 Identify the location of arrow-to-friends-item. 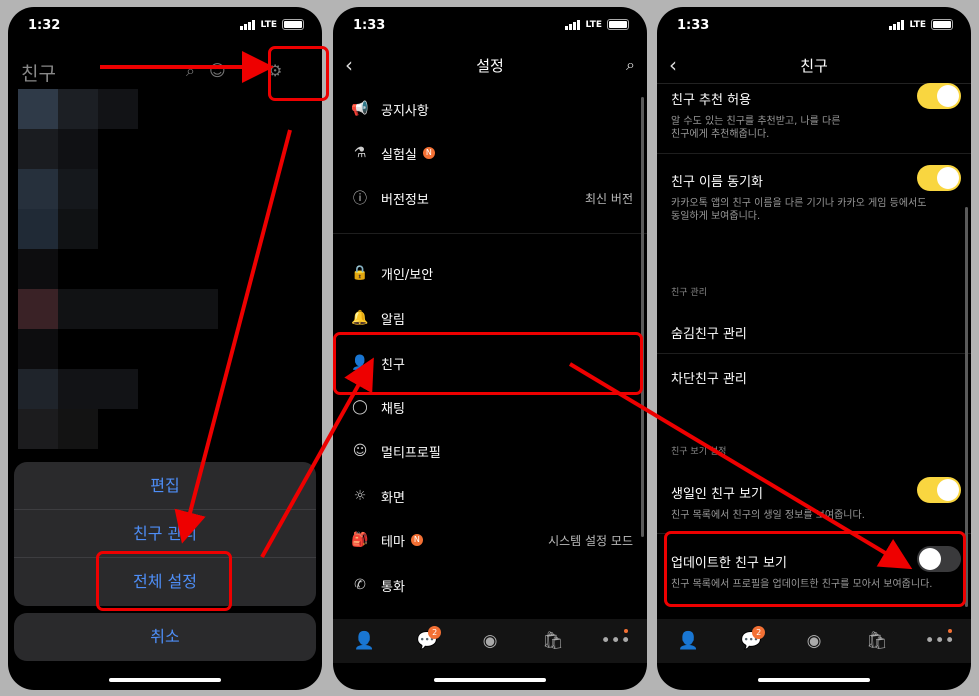
(317, 457).